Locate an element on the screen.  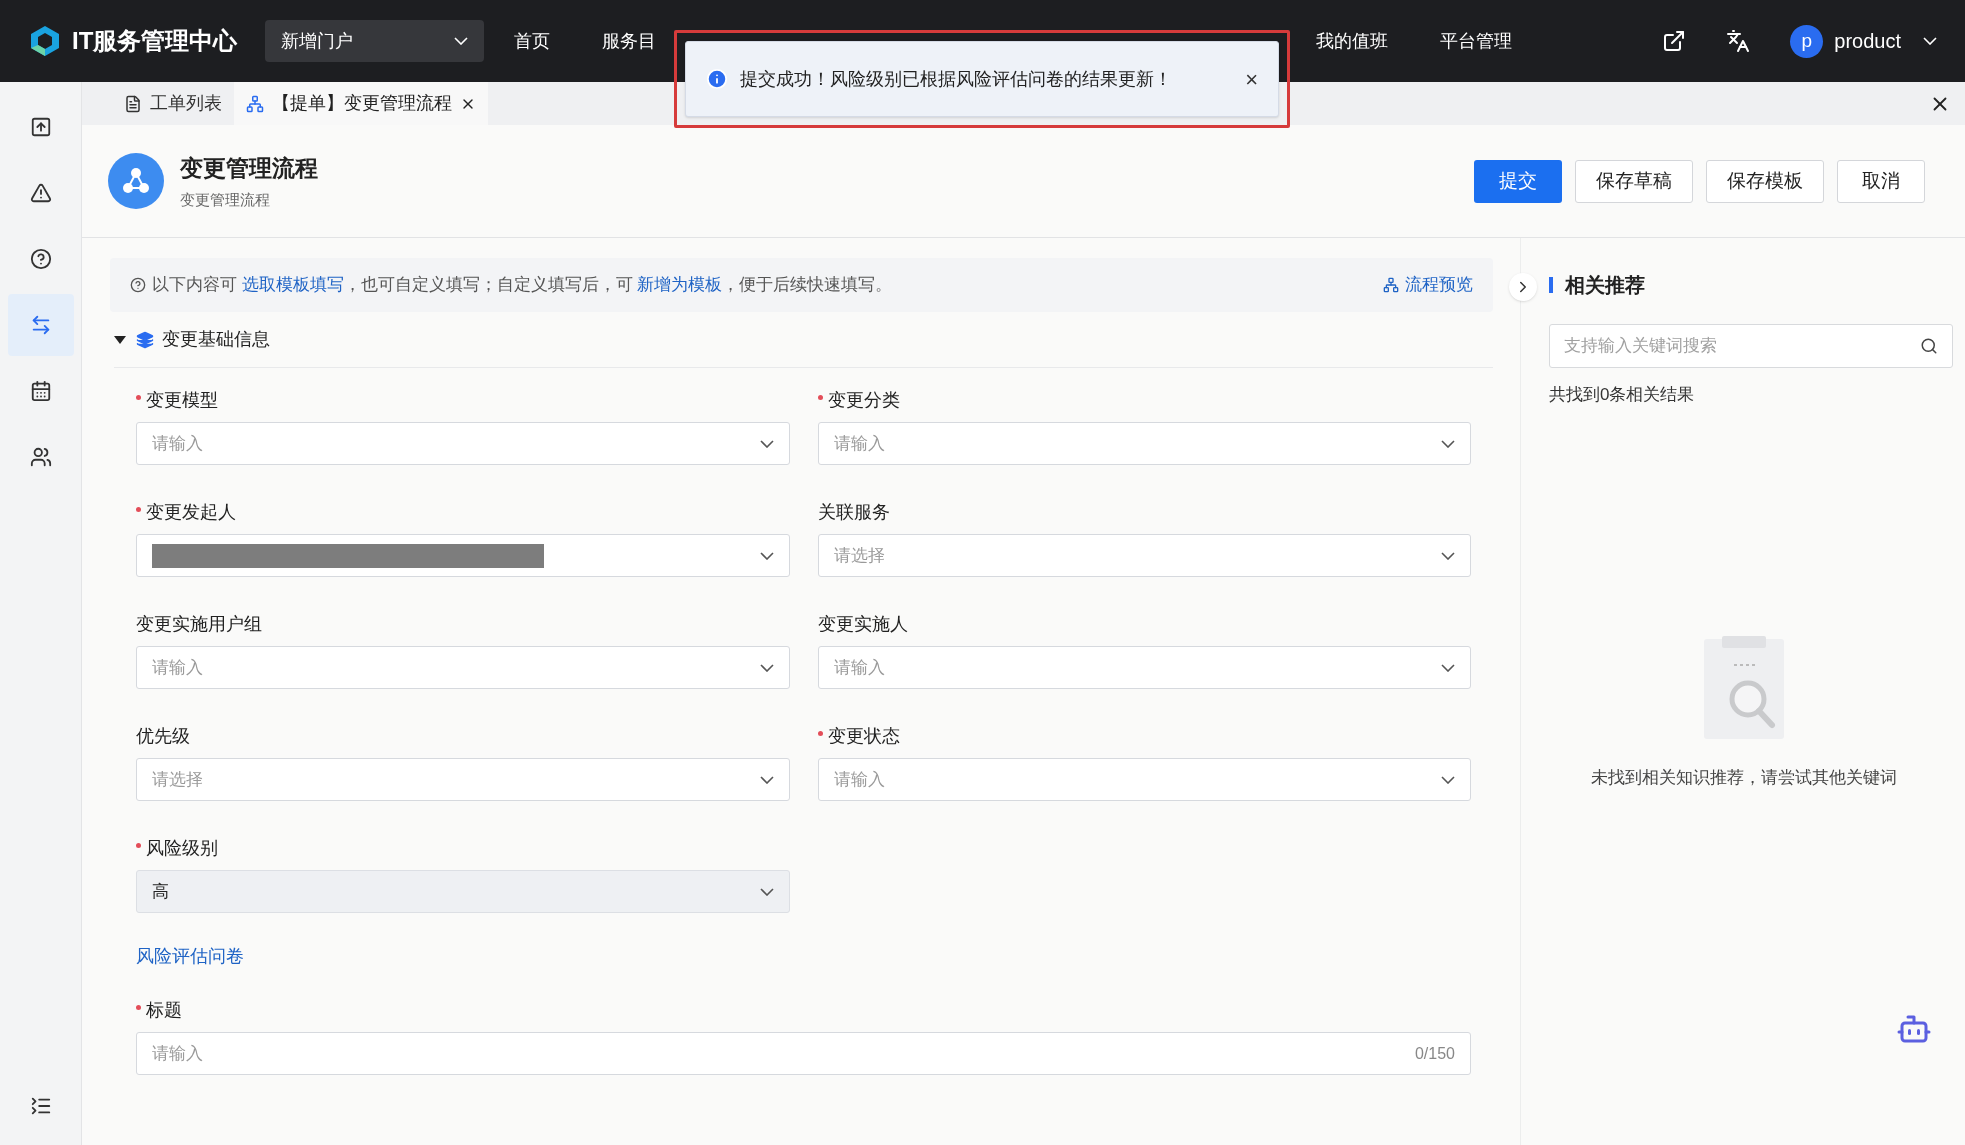
search-placeholder: 支持输入关键词搜索 is located at coordinates (1640, 346).